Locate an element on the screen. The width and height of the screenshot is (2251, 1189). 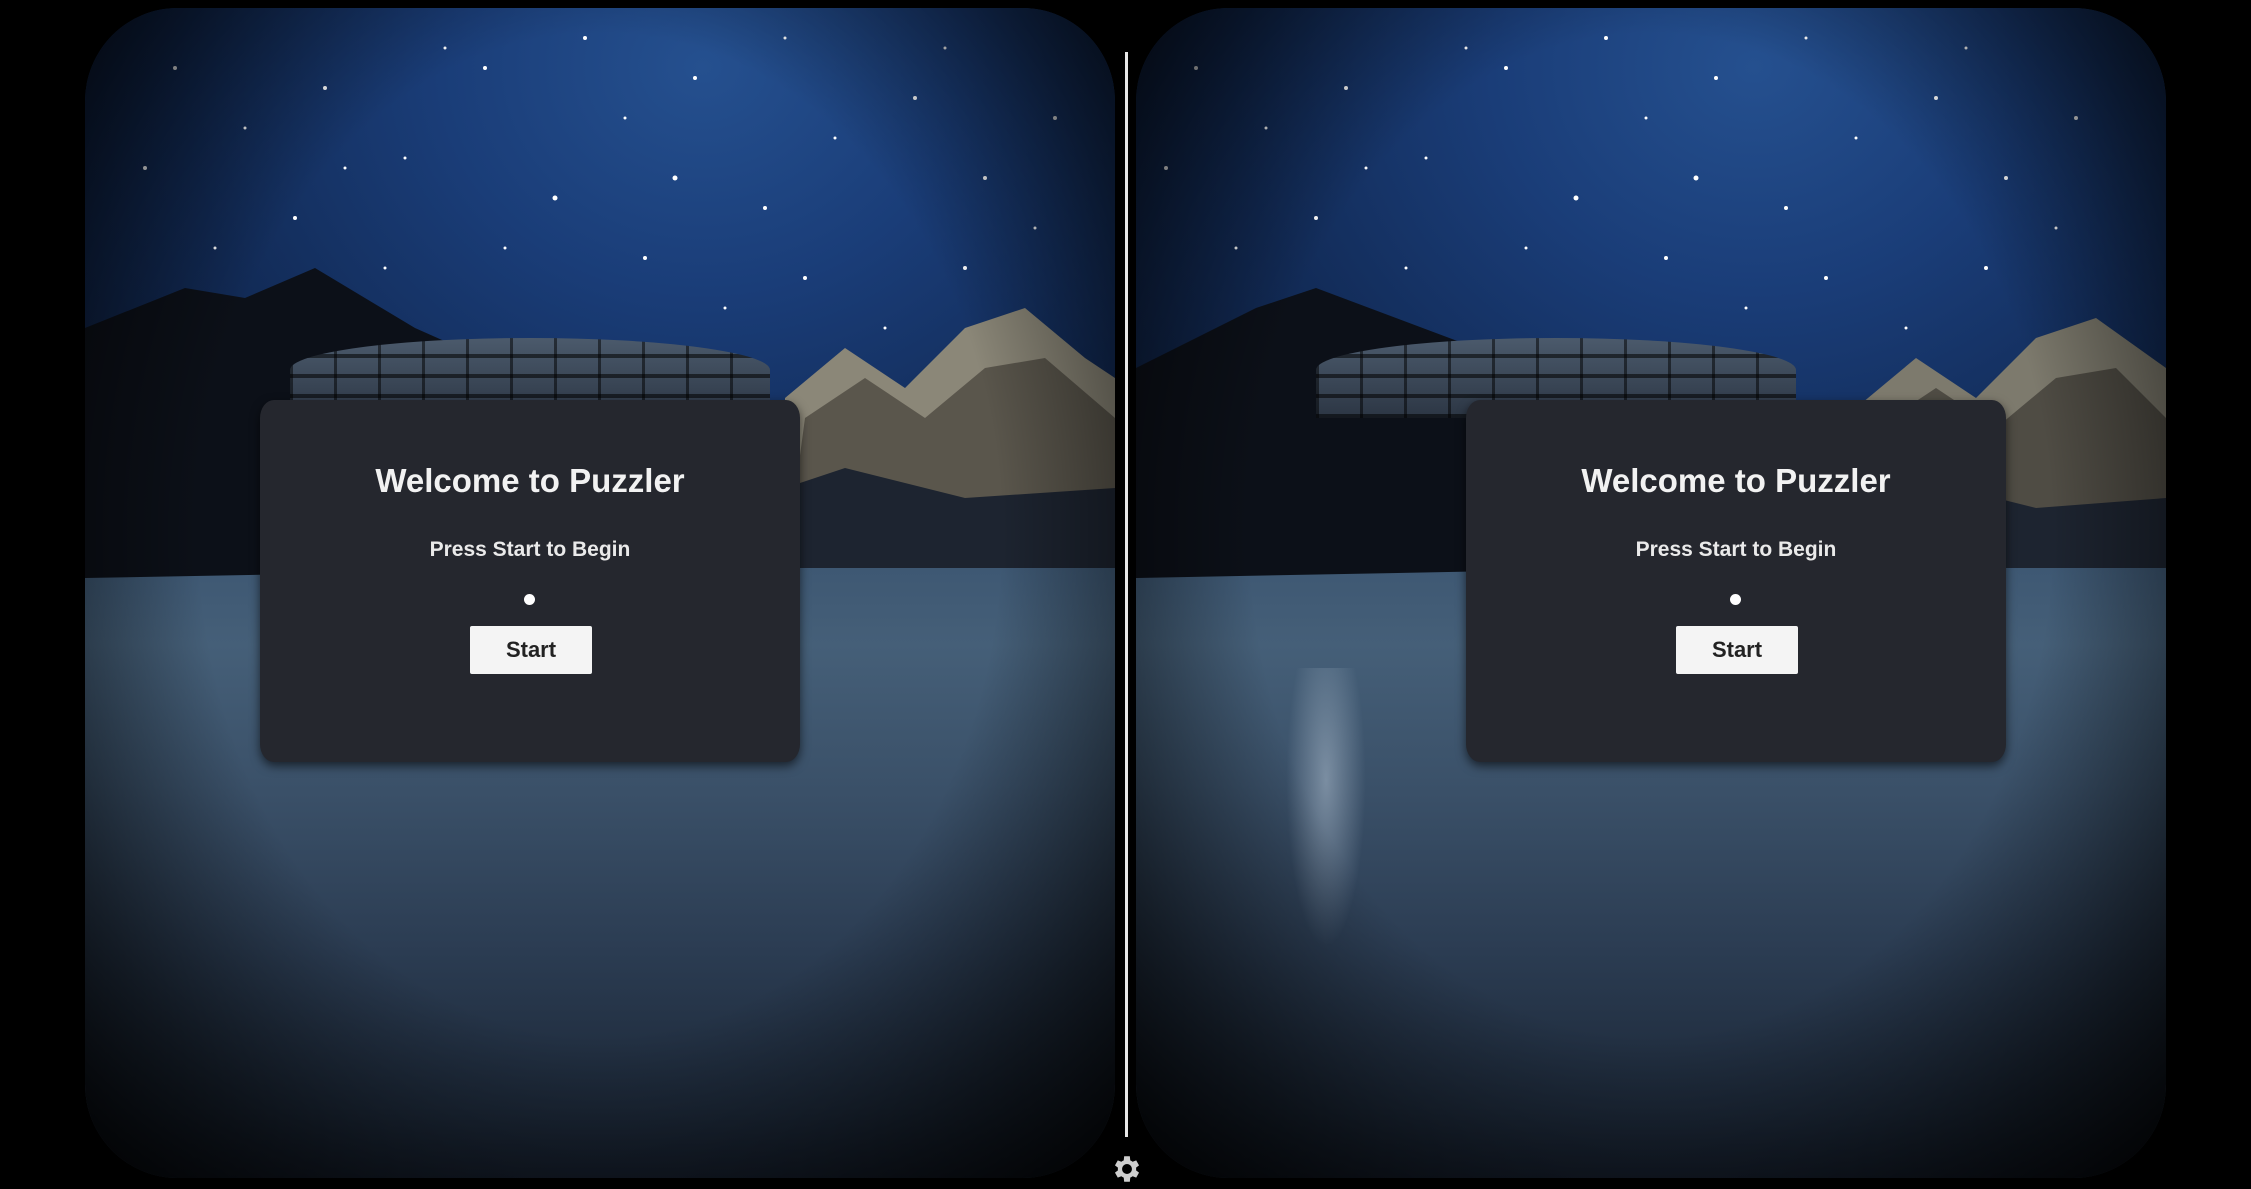
eye-divider is located at coordinates (1126, 594).